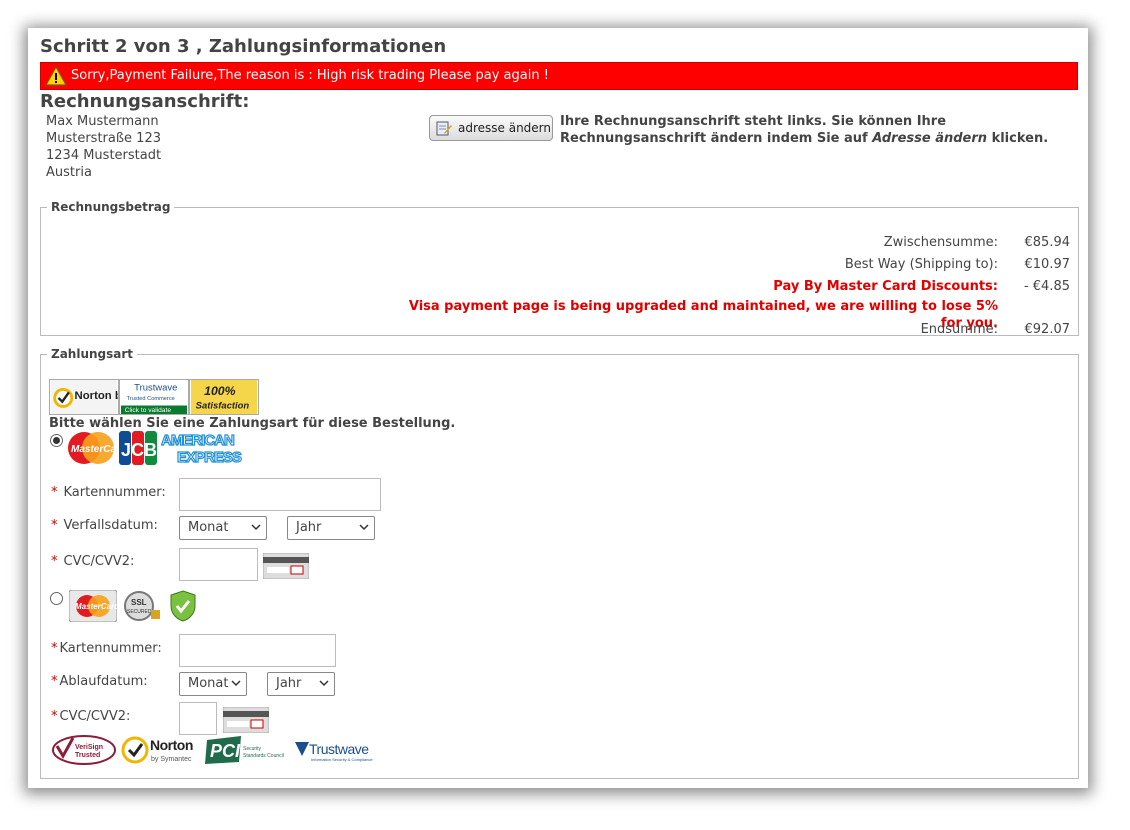 The image size is (1130, 830). I want to click on option2-brands: MasterCard SSL SECURED, so click(133, 606).